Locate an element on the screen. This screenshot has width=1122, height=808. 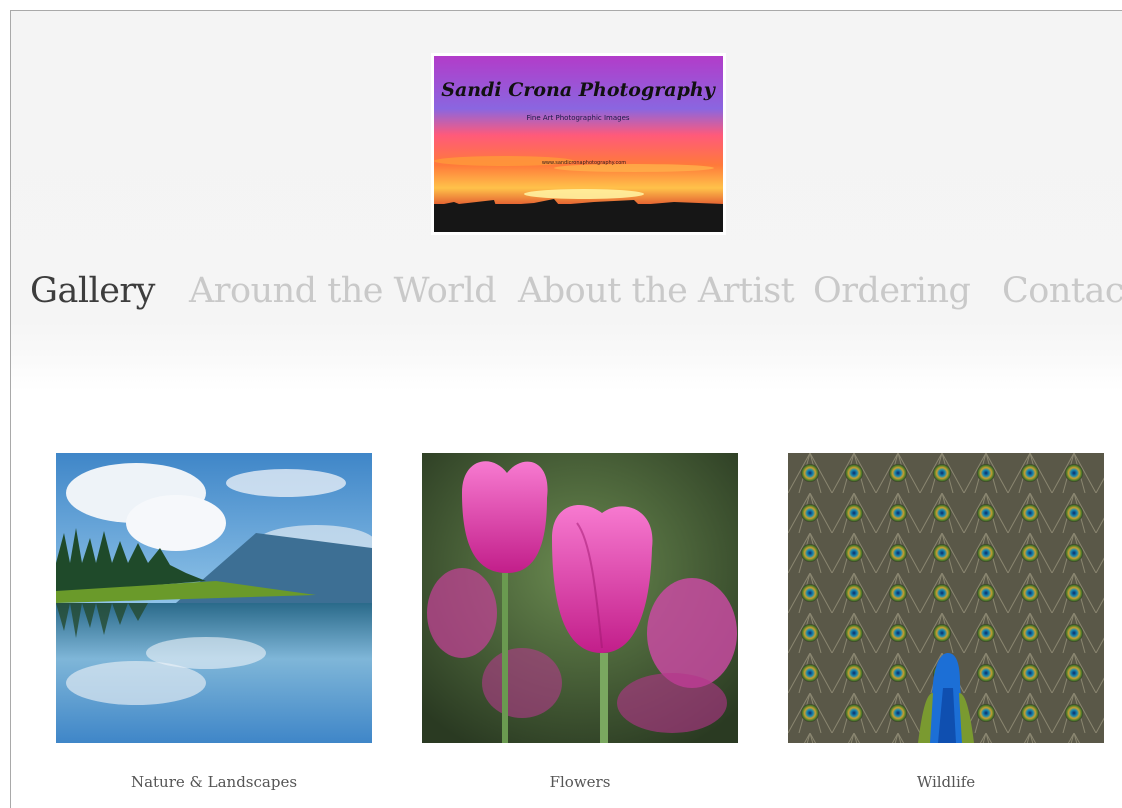
gallery-card-nature: Nature & Landscapes is located at coordinates (214, 622).